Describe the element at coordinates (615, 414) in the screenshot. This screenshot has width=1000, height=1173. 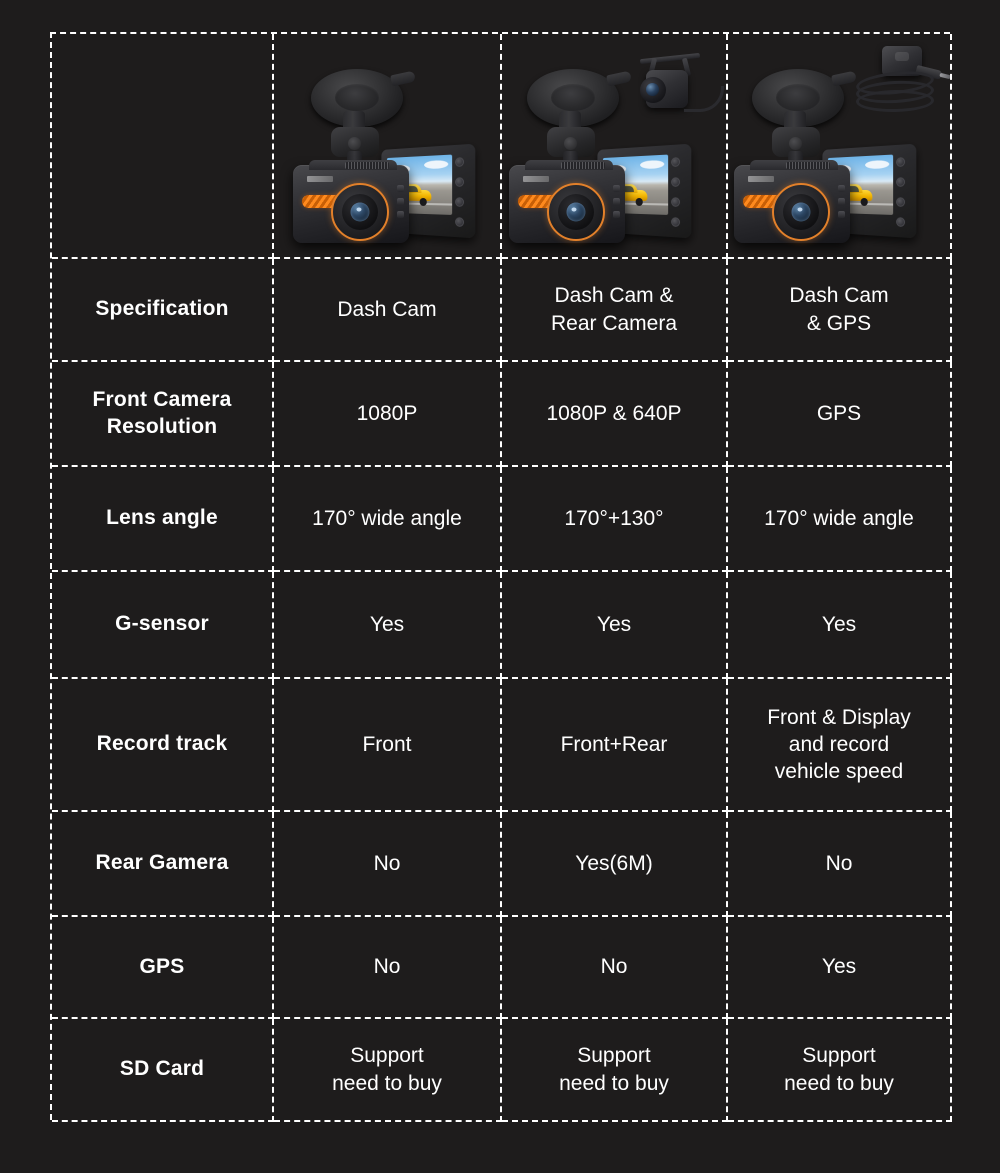
I see `cell-front-camera-resolution-col2: 1080P & 640P` at that location.